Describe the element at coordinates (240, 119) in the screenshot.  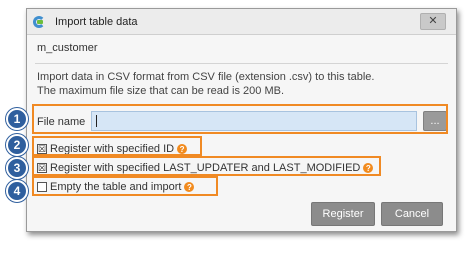
I see `highlight-box-file-name` at that location.